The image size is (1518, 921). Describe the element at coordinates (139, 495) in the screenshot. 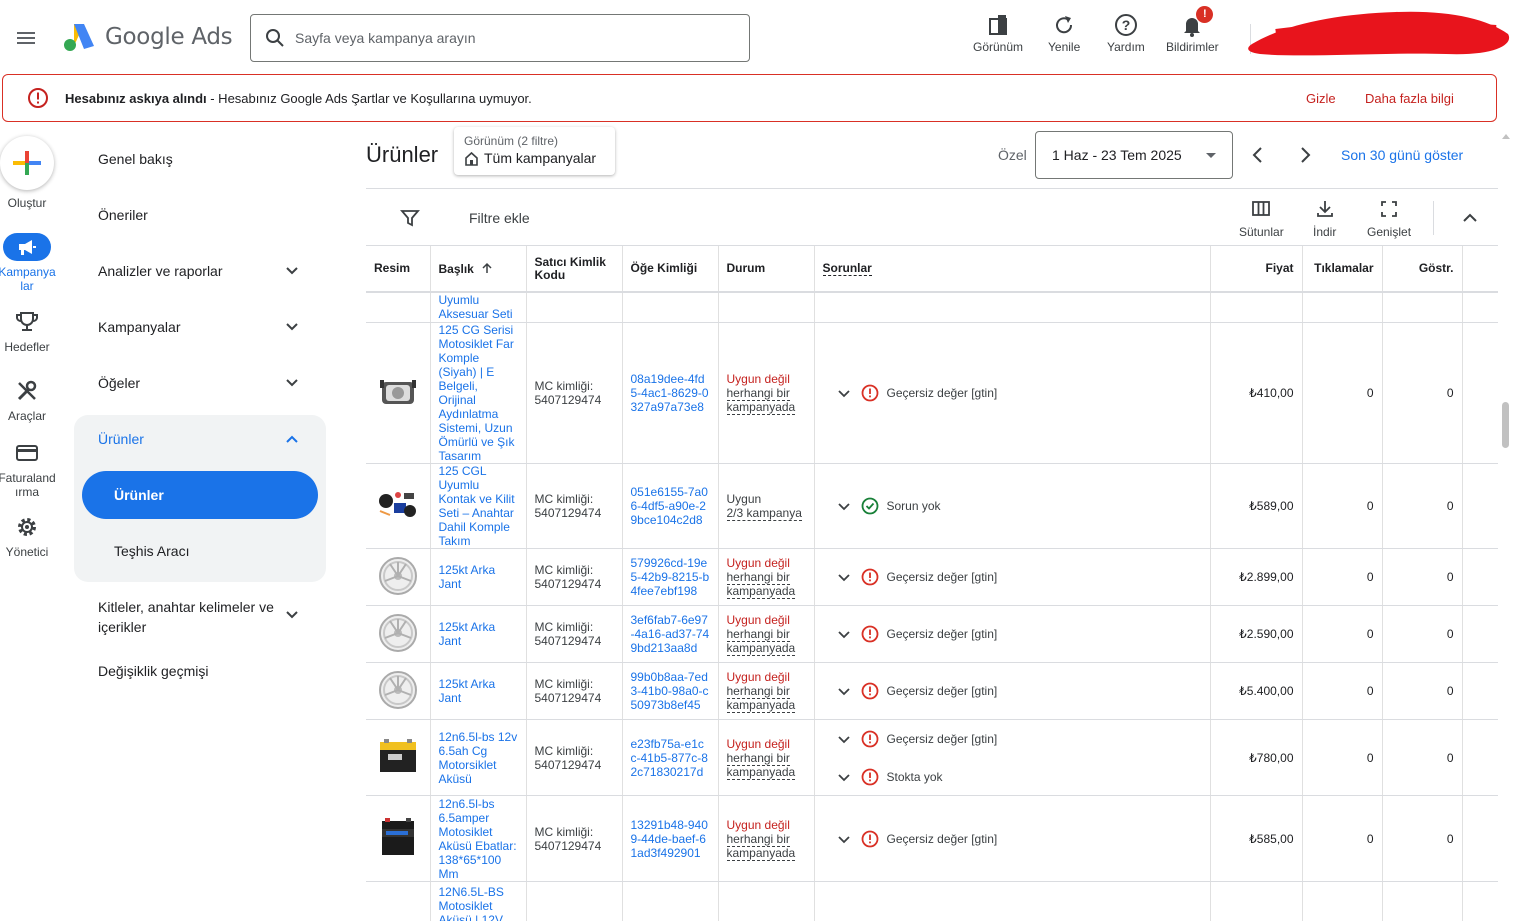

I see `nav-products-sub: Ürünler` at that location.